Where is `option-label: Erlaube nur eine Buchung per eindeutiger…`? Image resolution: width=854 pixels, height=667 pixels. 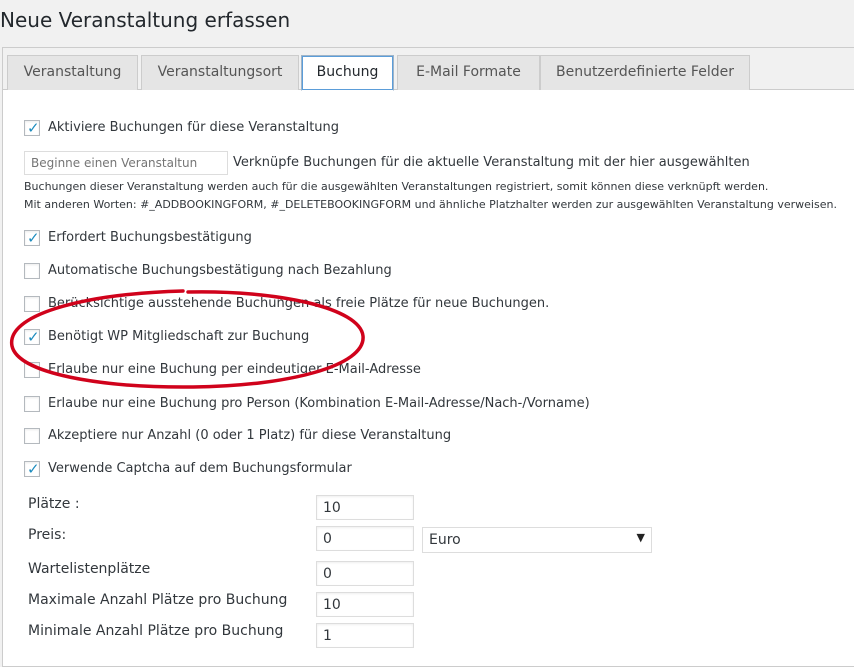
option-label: Erlaube nur eine Buchung per eindeutiger… is located at coordinates (234, 369).